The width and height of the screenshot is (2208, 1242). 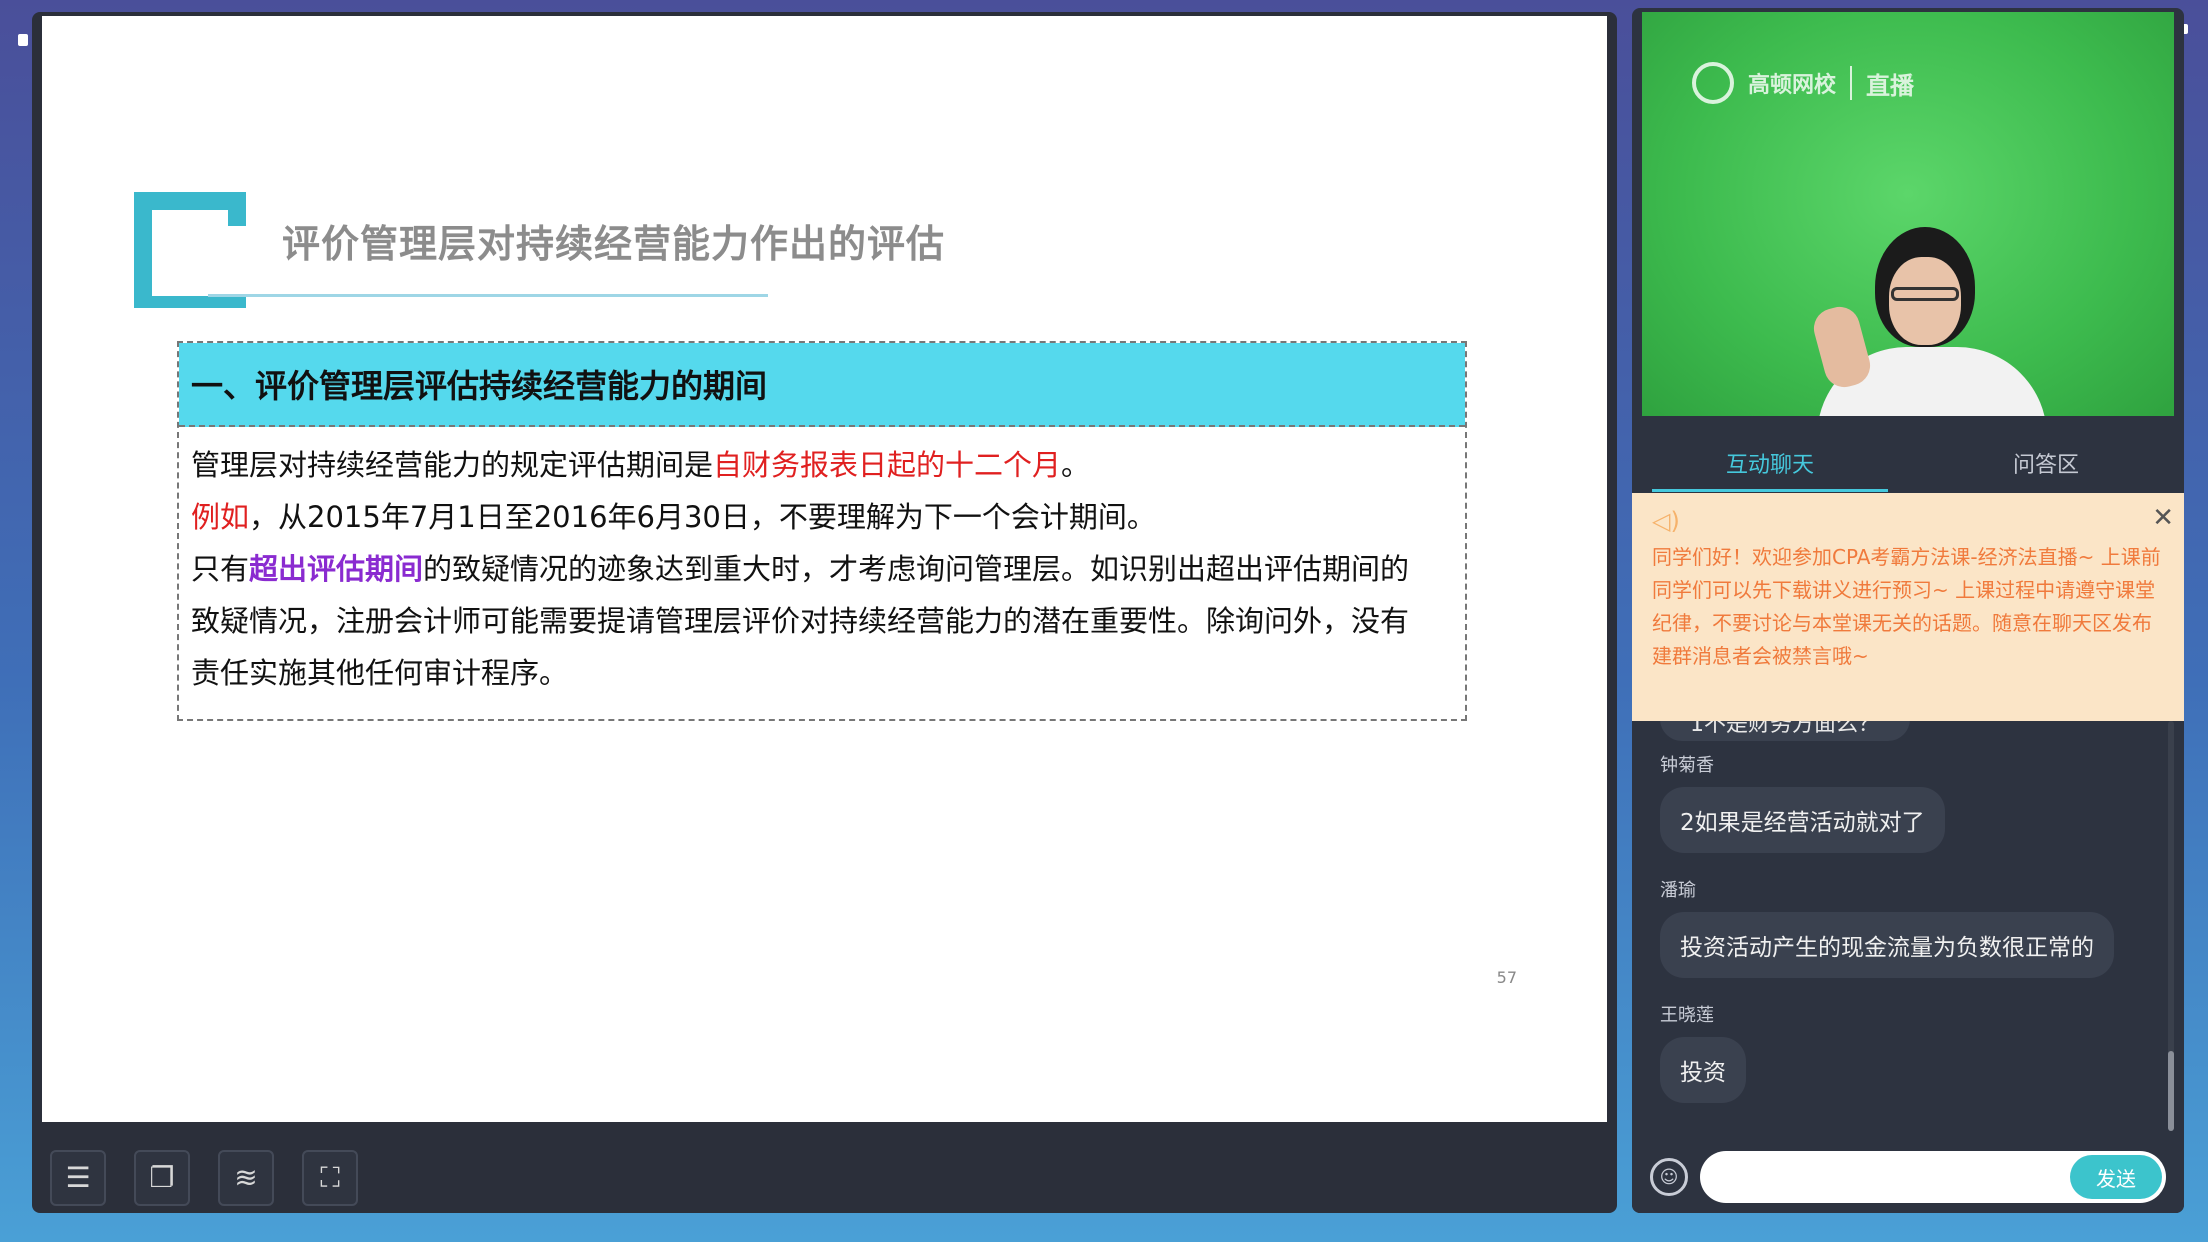 What do you see at coordinates (2171, 1091) in the screenshot?
I see `chat-scrollbar-thumb` at bounding box center [2171, 1091].